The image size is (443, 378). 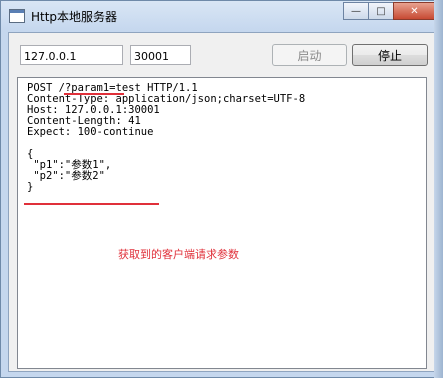 I want to click on request-line: }, so click(x=30, y=187).